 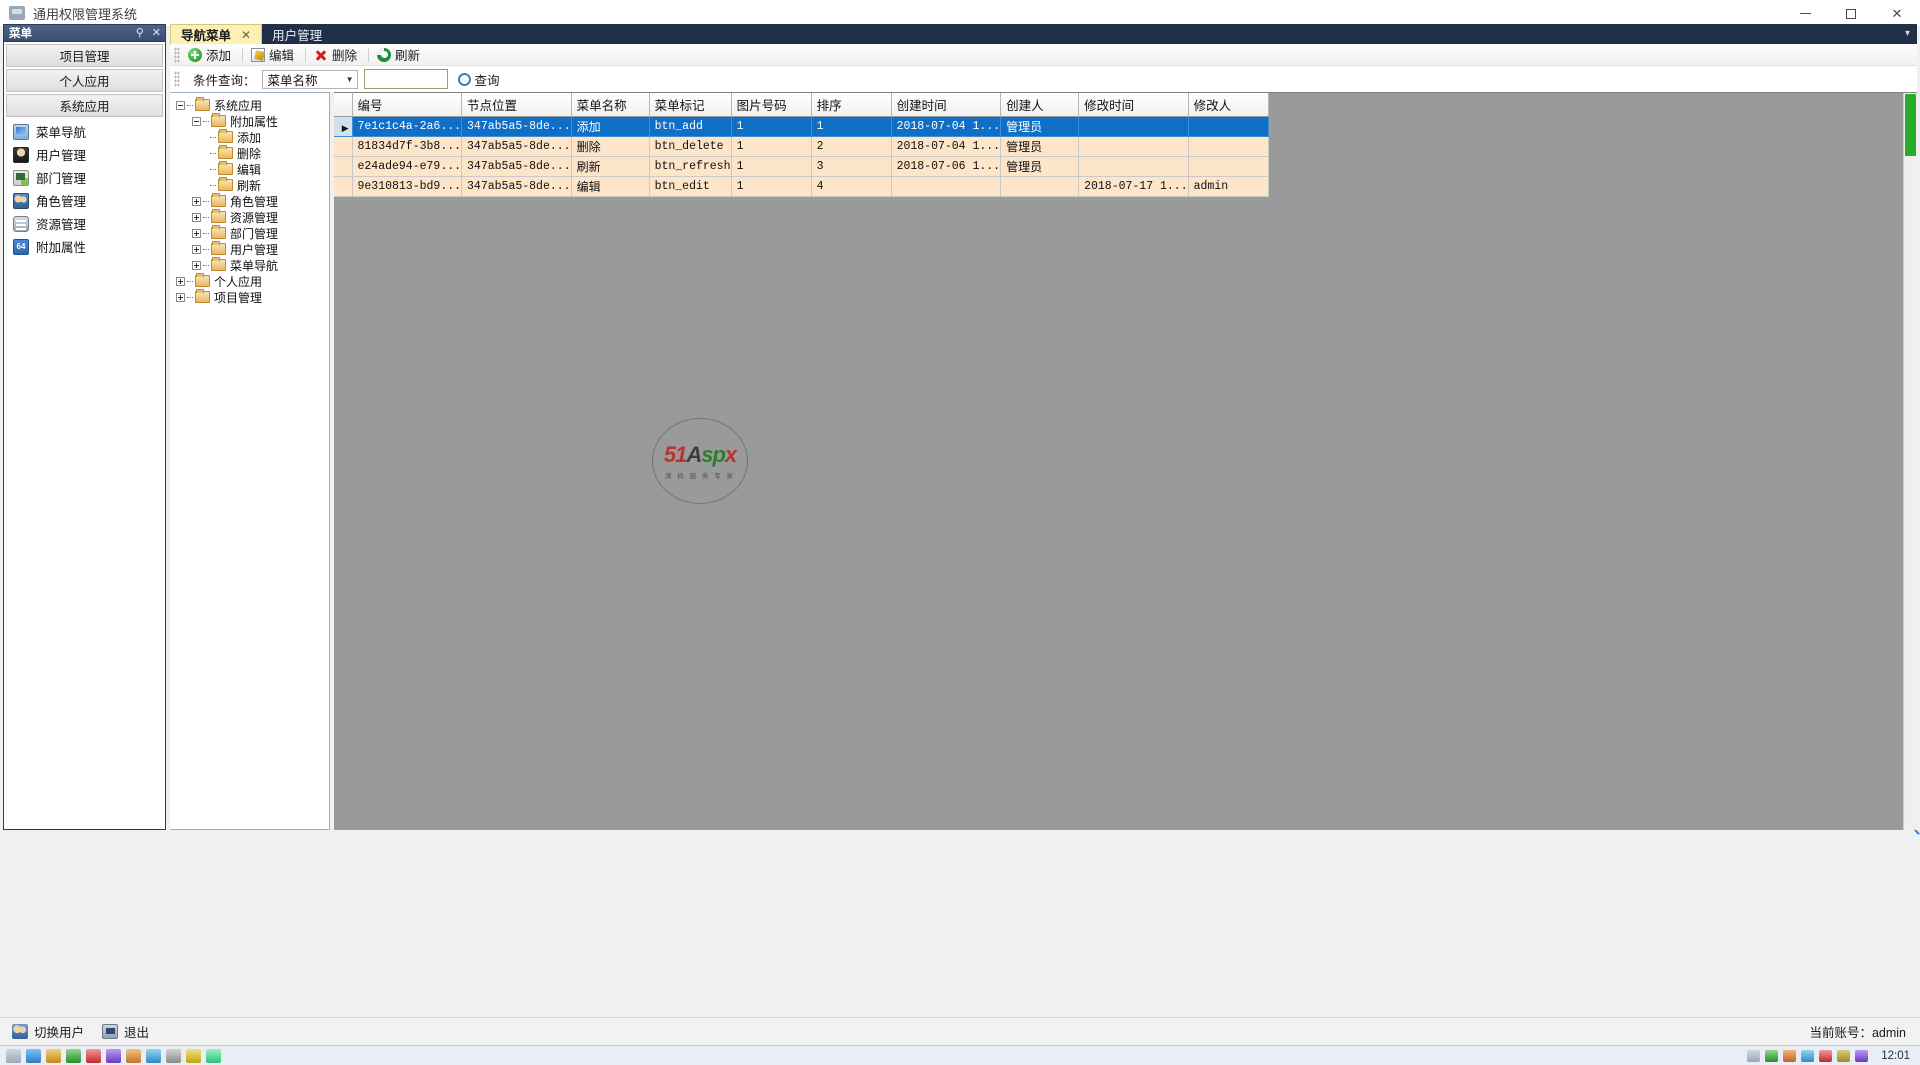 What do you see at coordinates (252, 201) in the screenshot?
I see `tree-node-role-management: 角色管理` at bounding box center [252, 201].